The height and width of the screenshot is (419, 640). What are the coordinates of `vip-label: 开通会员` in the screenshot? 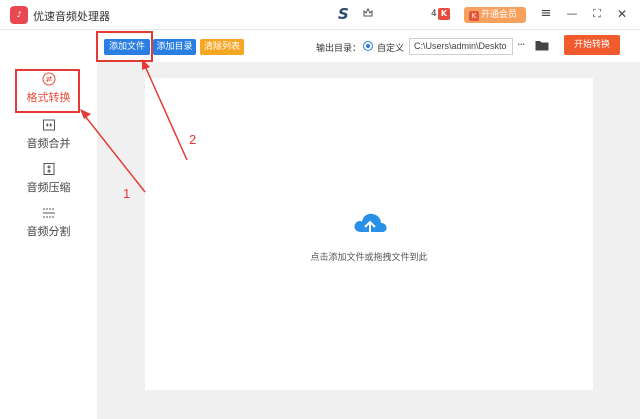 It's located at (499, 15).